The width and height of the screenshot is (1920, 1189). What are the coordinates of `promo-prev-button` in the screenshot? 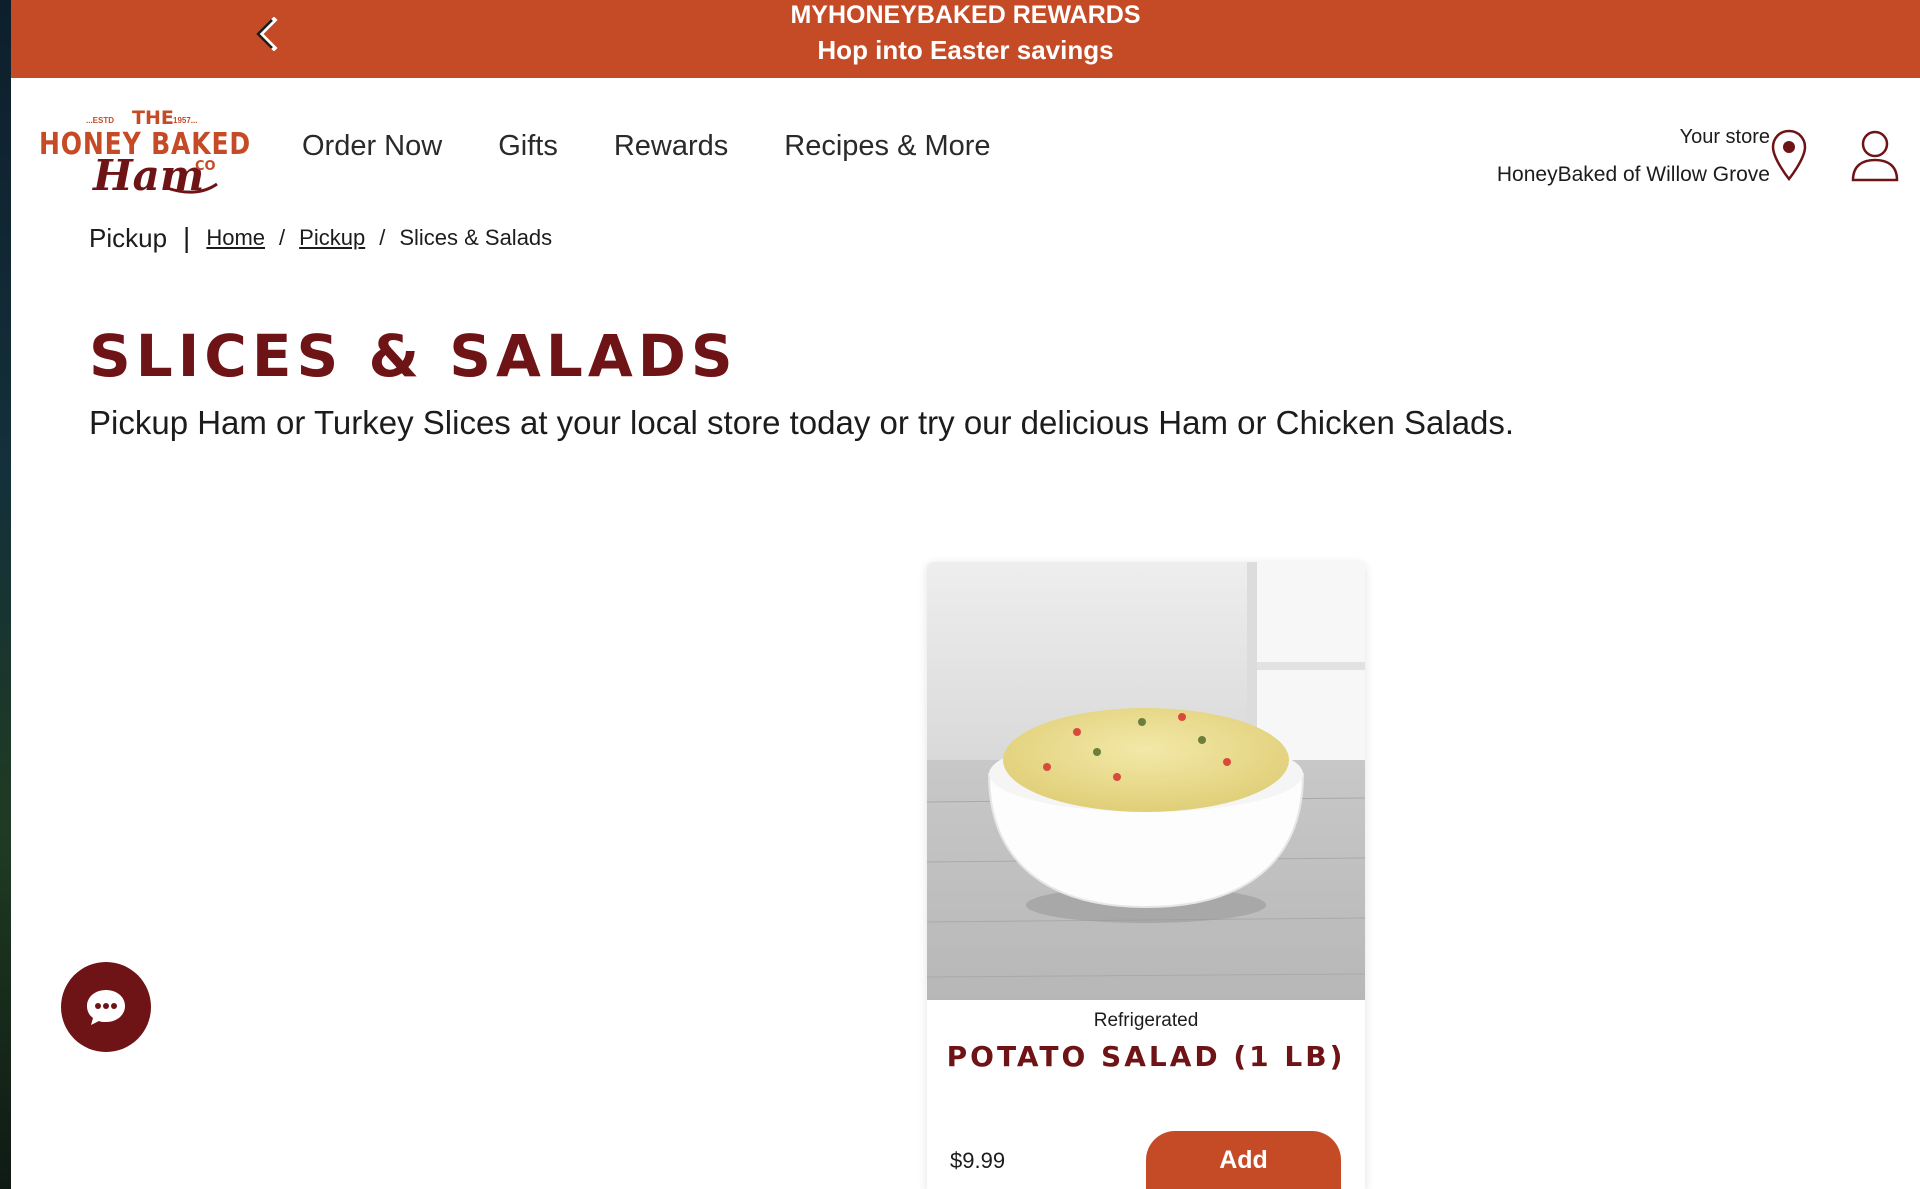 It's located at (267, 34).